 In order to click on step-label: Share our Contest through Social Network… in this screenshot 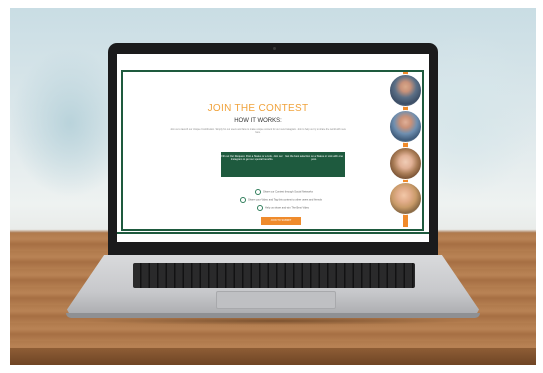, I will do `click(288, 192)`.